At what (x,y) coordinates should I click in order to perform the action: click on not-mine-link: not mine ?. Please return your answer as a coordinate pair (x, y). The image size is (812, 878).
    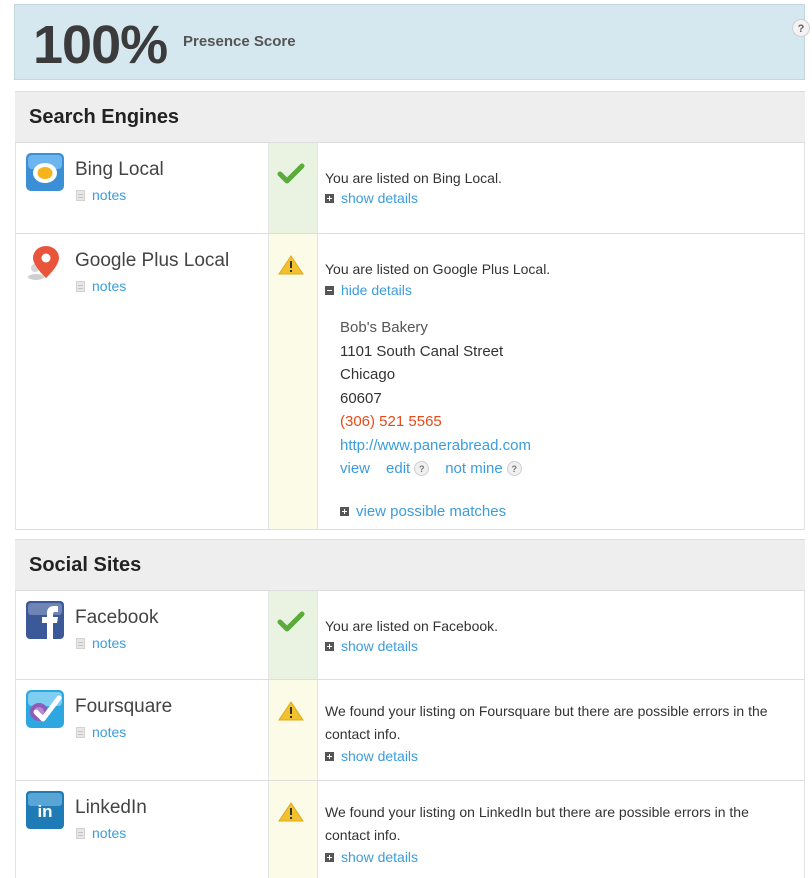
    Looking at the image, I should click on (483, 469).